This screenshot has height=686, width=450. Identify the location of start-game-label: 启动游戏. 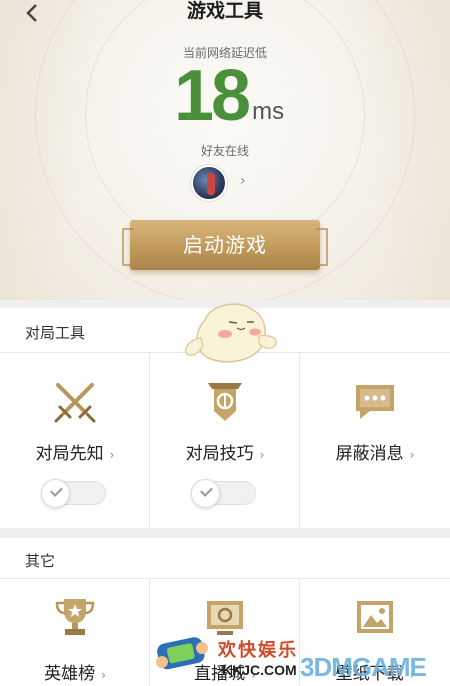
(225, 245).